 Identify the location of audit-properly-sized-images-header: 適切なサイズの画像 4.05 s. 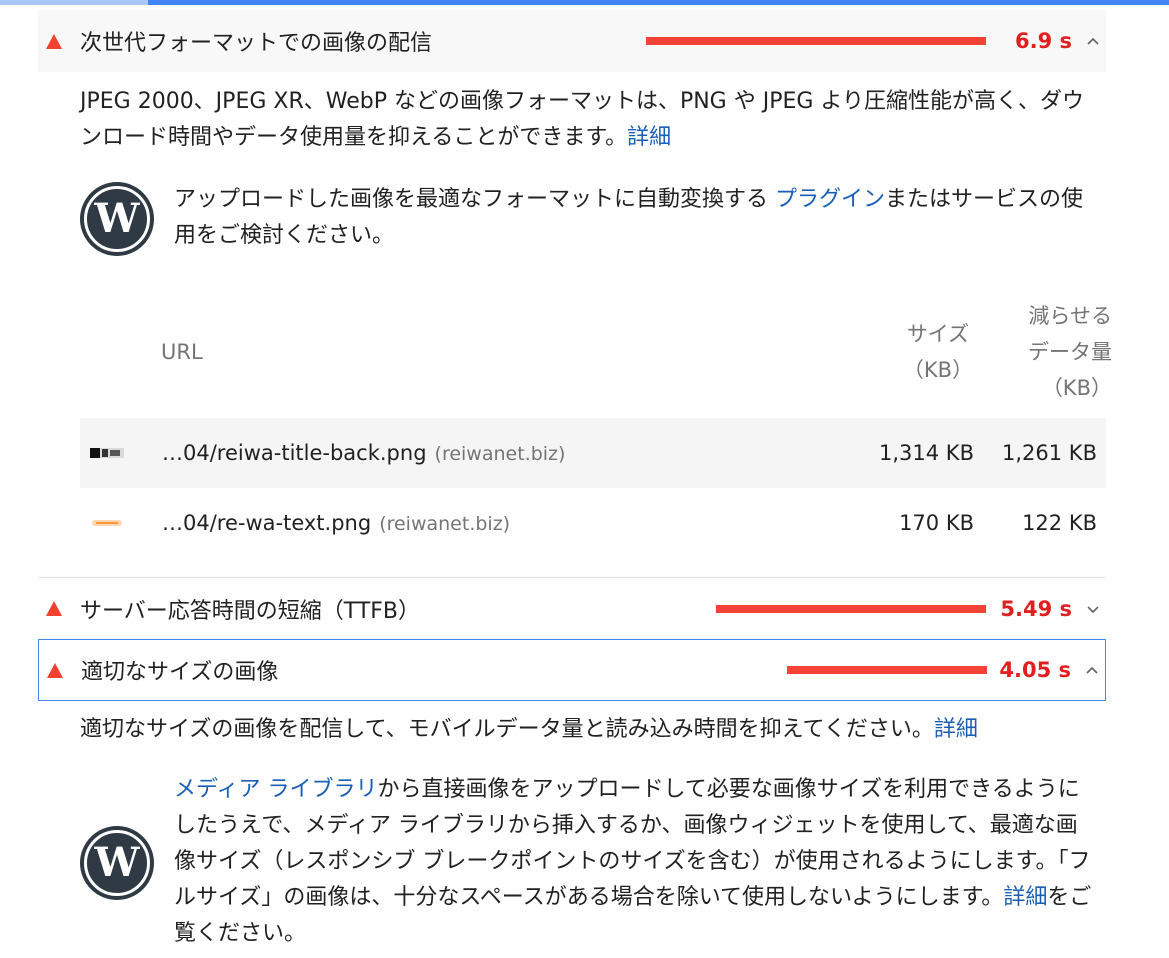
(572, 670).